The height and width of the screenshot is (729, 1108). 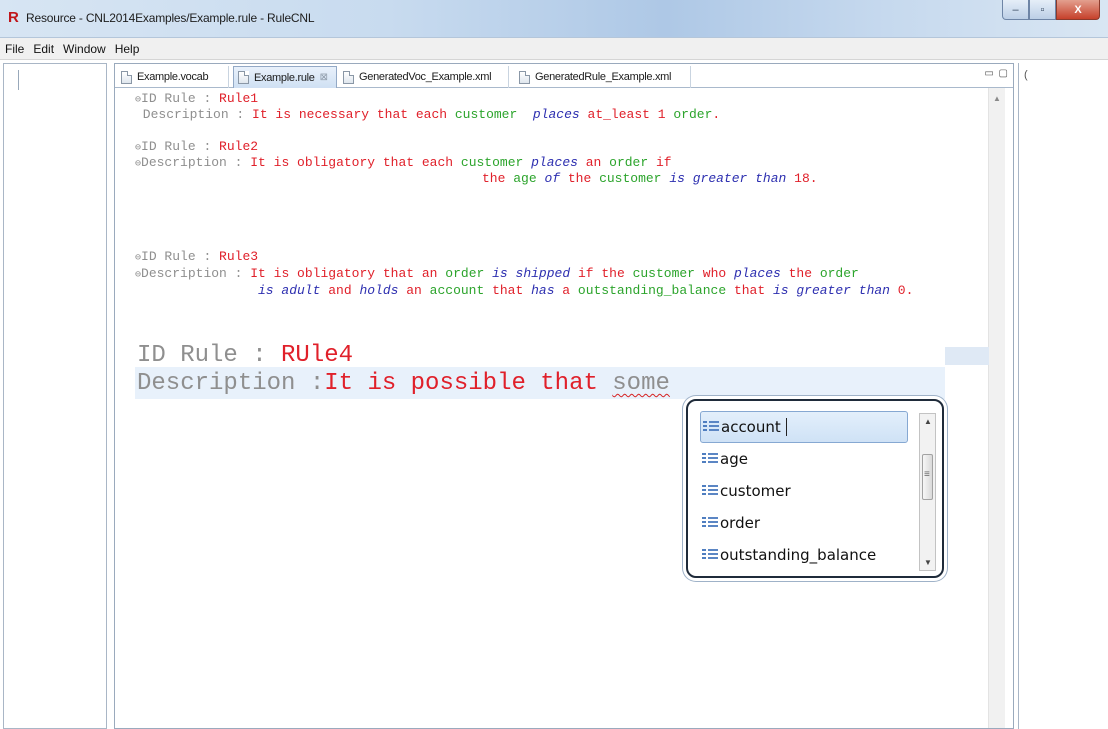 I want to click on tab-label: Example.rule, so click(x=284, y=77).